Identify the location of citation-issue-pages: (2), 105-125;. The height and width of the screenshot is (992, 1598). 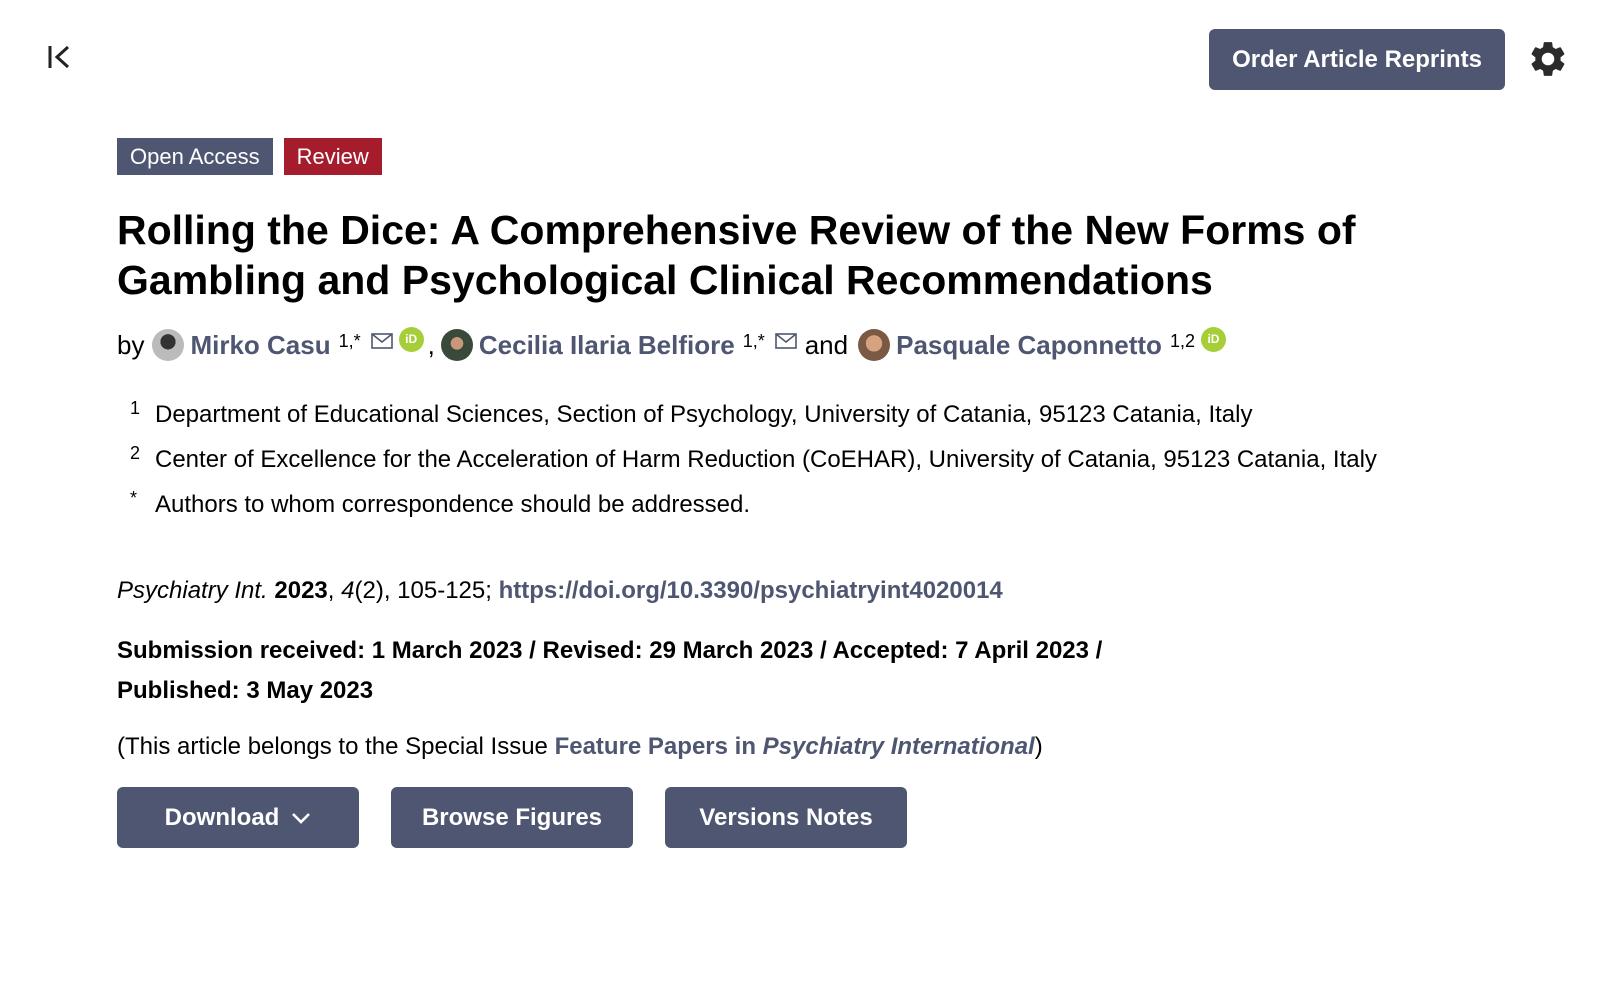
(423, 590).